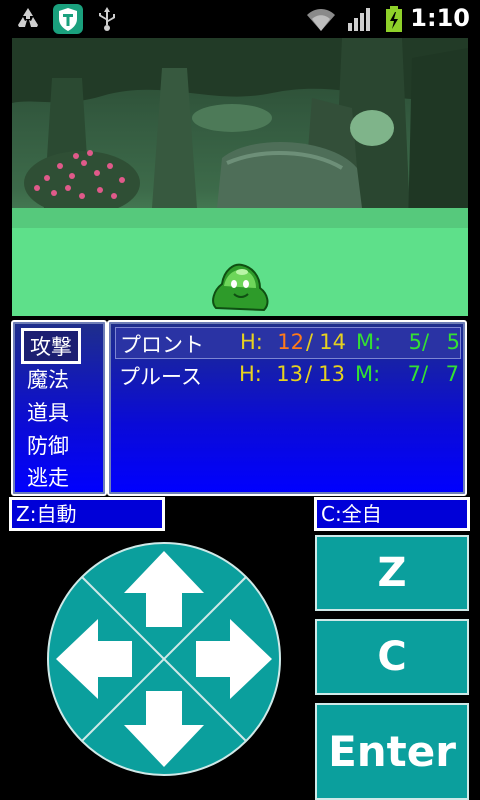 The width and height of the screenshot is (480, 800). Describe the element at coordinates (440, 18) in the screenshot. I see `clock: 1:10` at that location.